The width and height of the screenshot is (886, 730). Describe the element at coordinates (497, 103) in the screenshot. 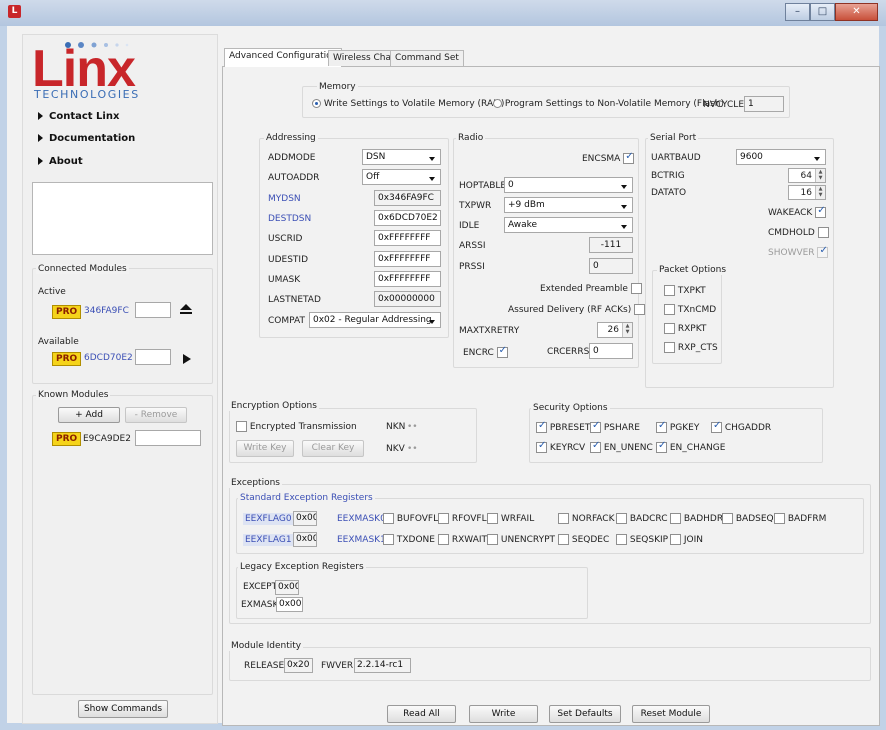

I see `flash-radio` at that location.